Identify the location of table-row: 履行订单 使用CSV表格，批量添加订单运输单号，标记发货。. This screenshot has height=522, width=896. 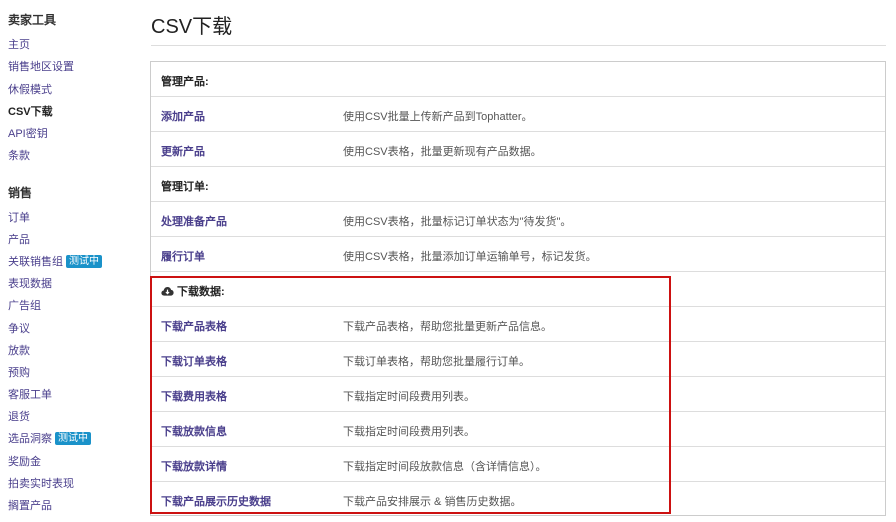
(518, 254).